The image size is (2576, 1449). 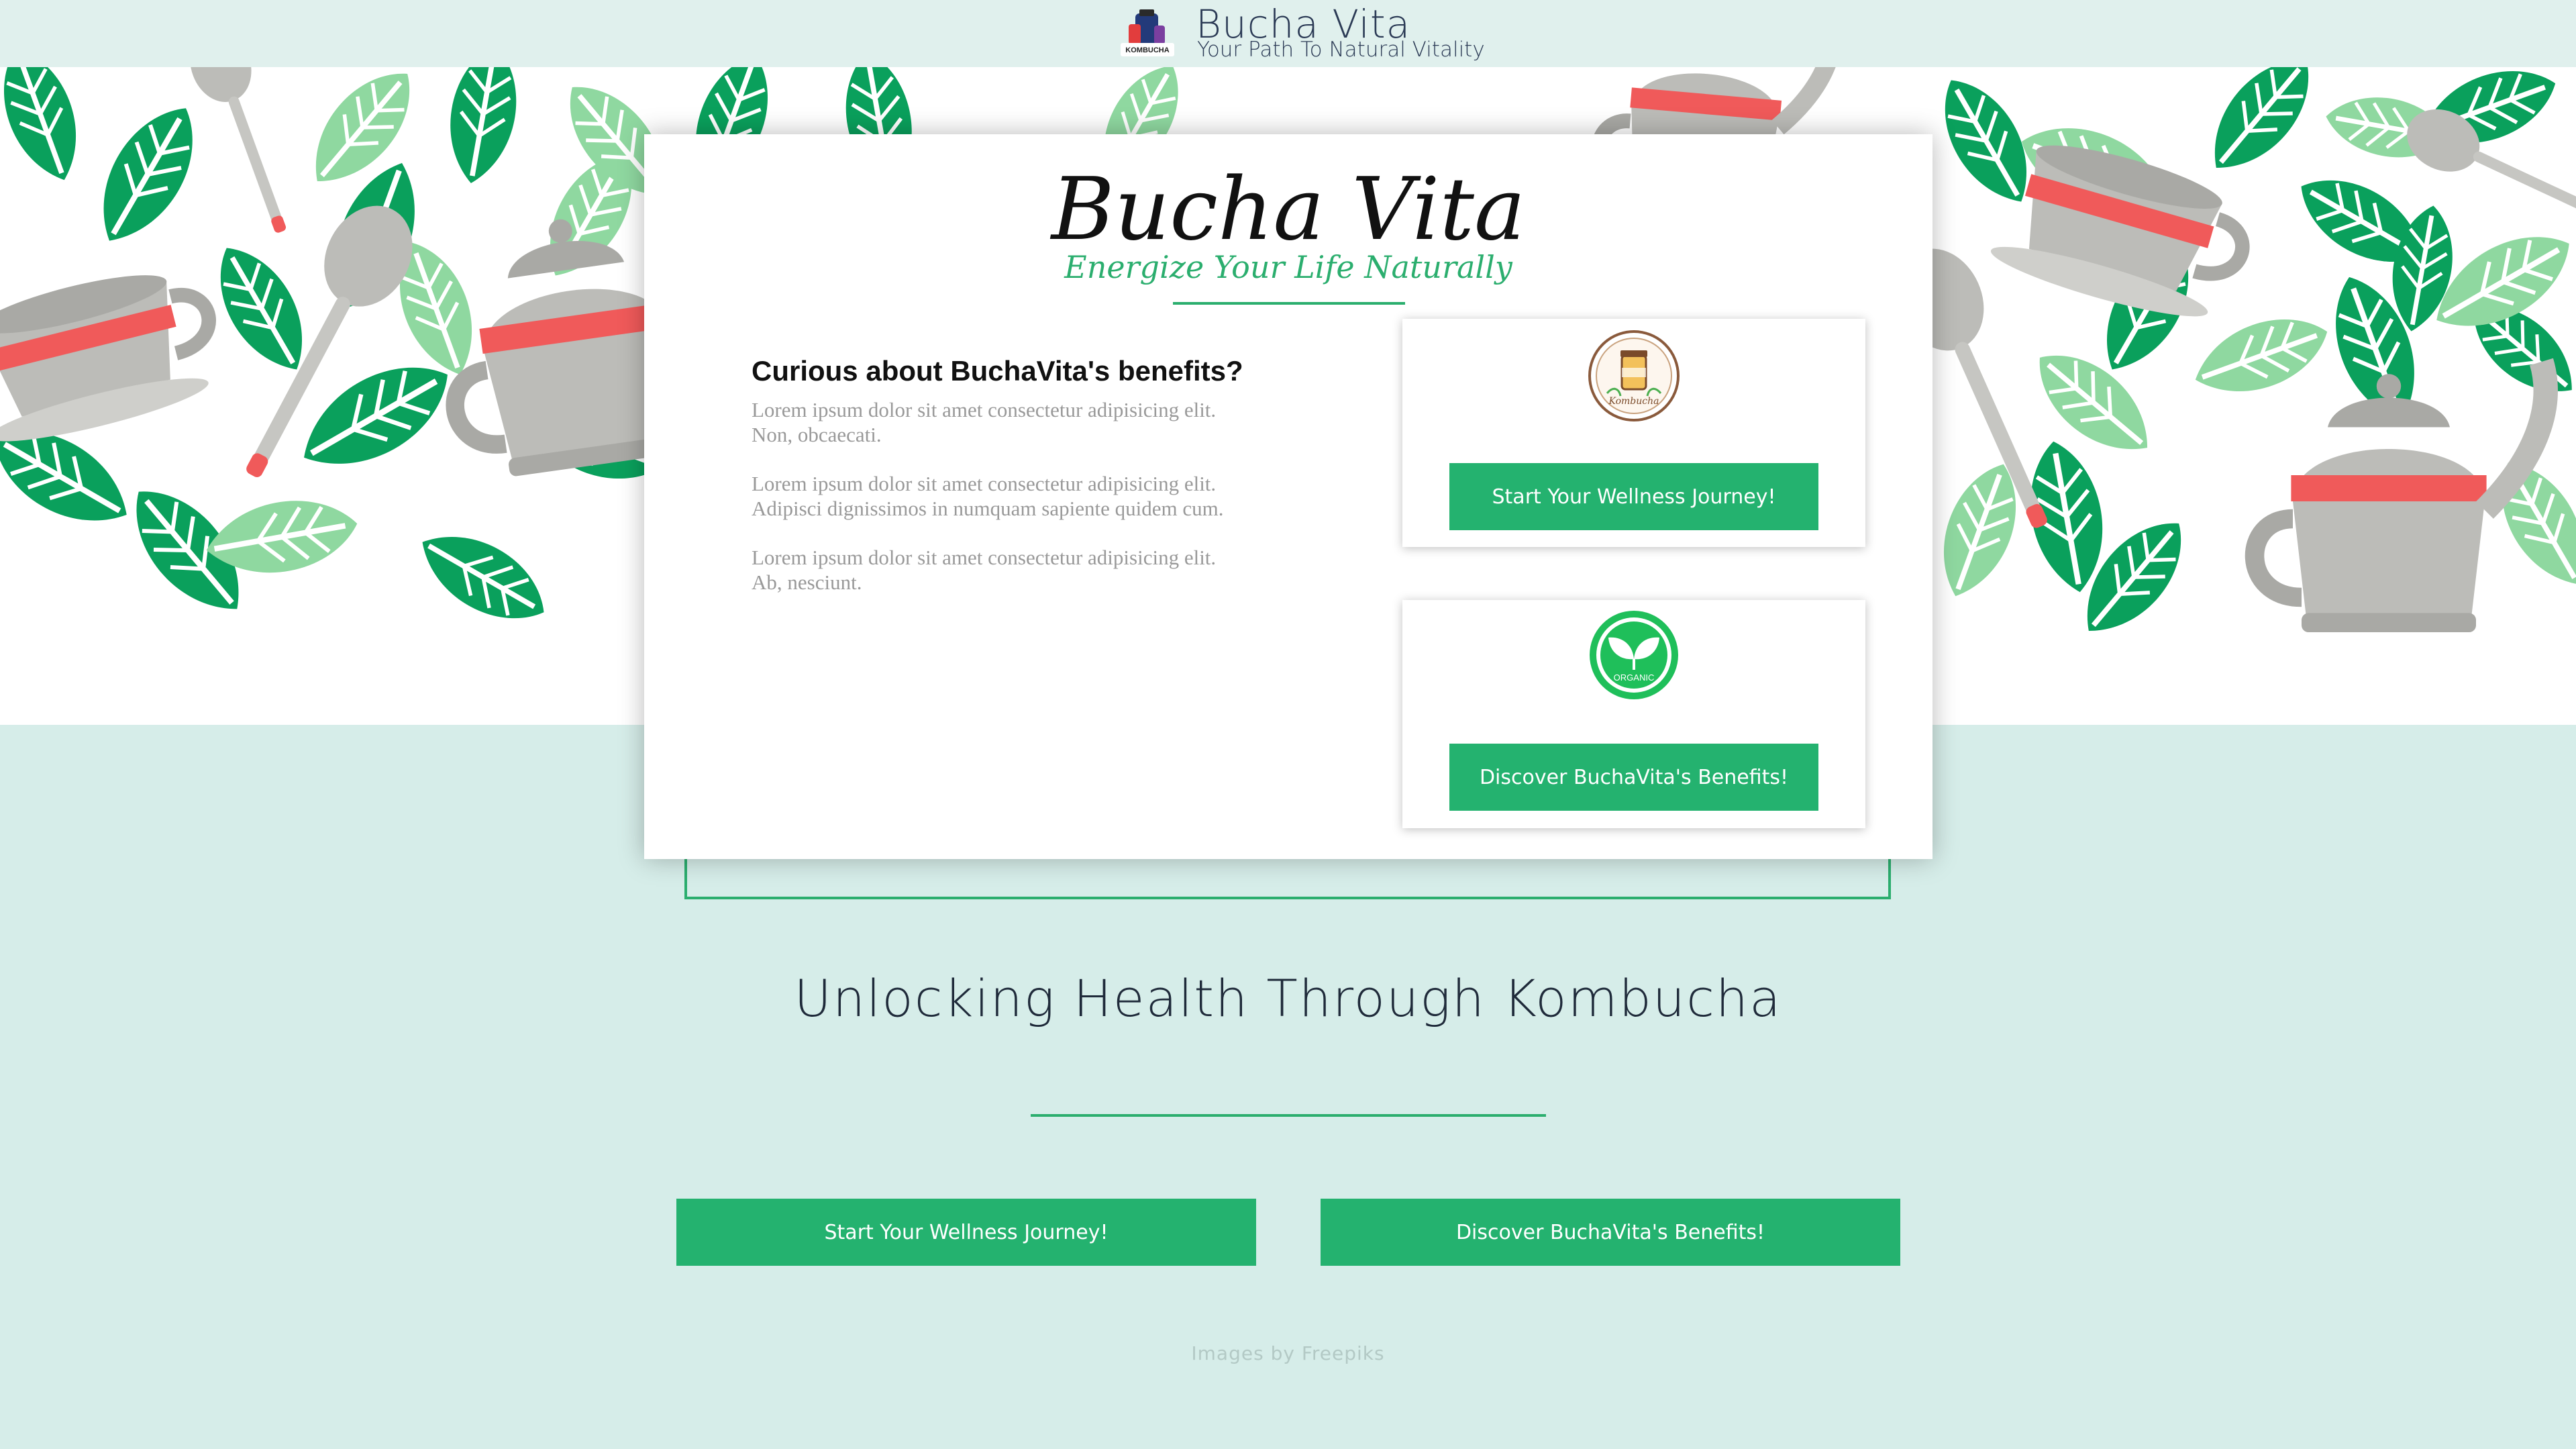 I want to click on kombucha-logo-icon: KOMBUCHA, so click(x=1147, y=33).